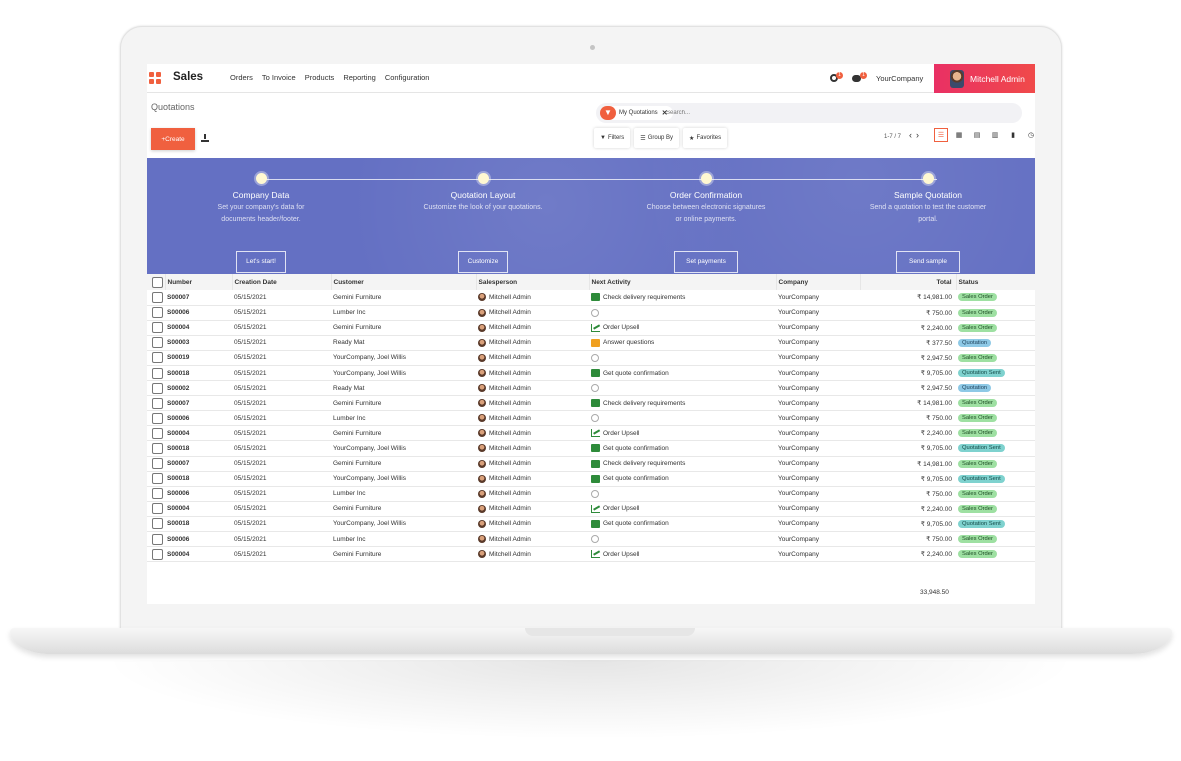 This screenshot has height=761, width=1181. What do you see at coordinates (404, 282) in the screenshot?
I see `col-customer: Customer` at bounding box center [404, 282].